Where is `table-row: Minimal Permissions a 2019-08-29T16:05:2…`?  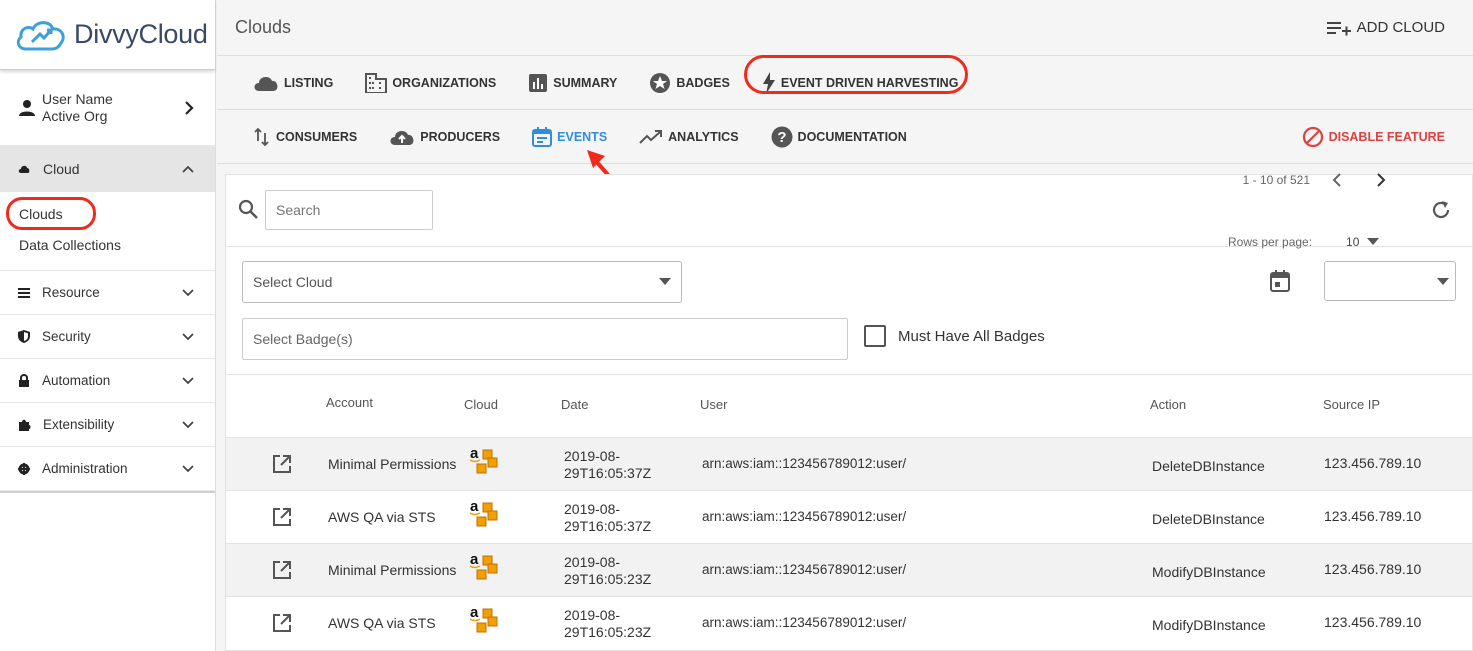
table-row: Minimal Permissions a 2019-08-29T16:05:2… is located at coordinates (849, 569).